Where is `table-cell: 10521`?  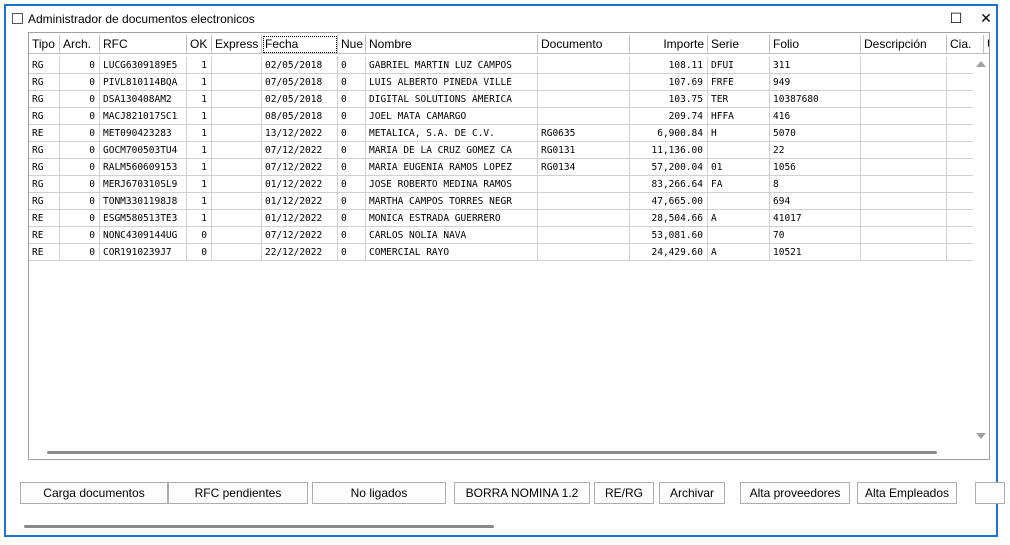 table-cell: 10521 is located at coordinates (815, 252).